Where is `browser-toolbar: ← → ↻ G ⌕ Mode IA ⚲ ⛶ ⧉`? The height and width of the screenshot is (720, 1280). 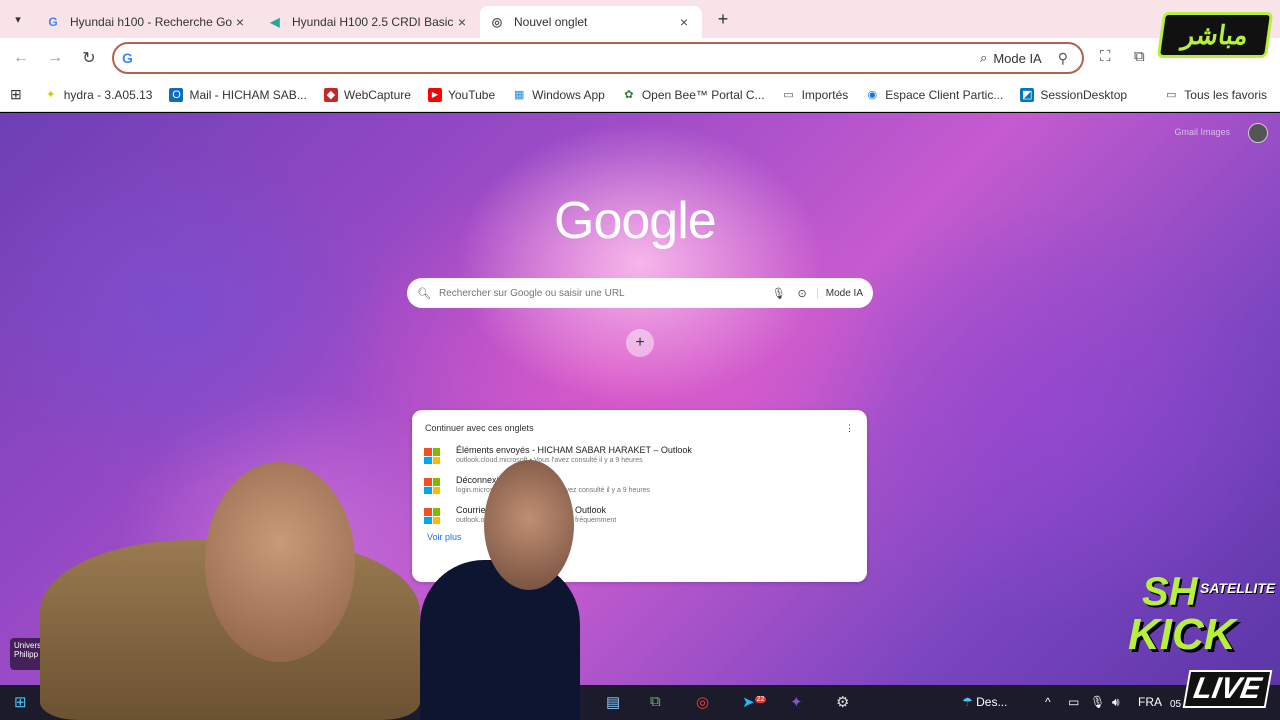
browser-toolbar: ← → ↻ G ⌕ Mode IA ⚲ ⛶ ⧉ is located at coordinates (640, 58).